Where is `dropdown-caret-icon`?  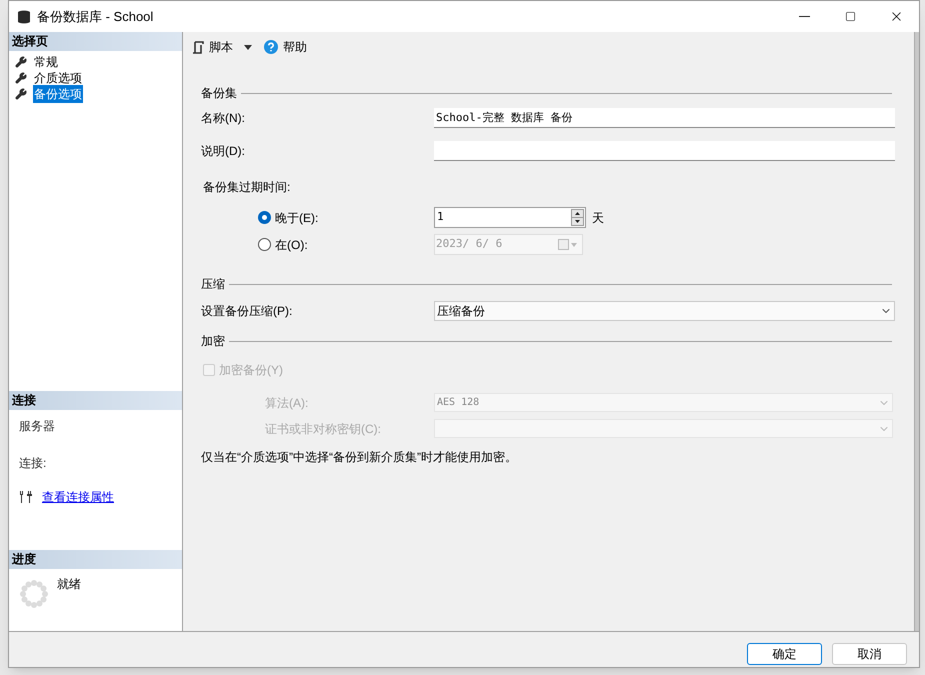 dropdown-caret-icon is located at coordinates (248, 47).